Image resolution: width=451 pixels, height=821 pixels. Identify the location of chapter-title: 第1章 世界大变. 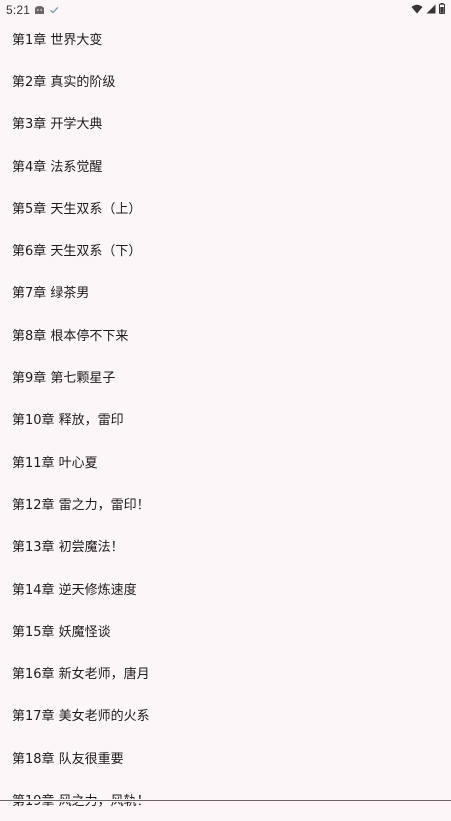
(57, 40).